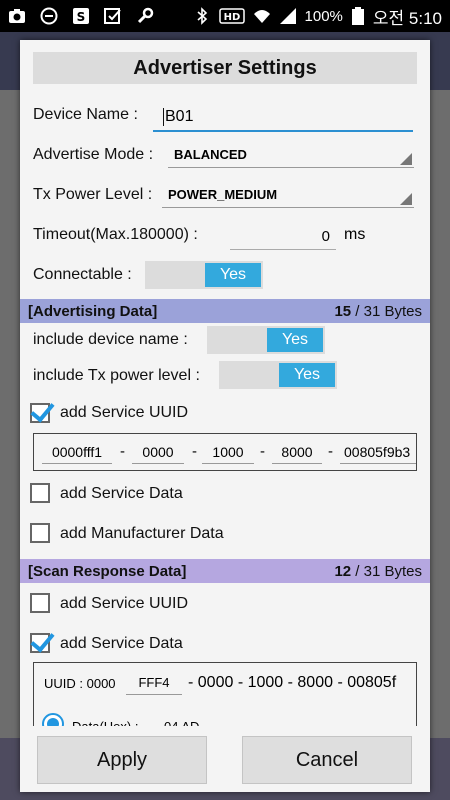  I want to click on camera-icon, so click(17, 16).